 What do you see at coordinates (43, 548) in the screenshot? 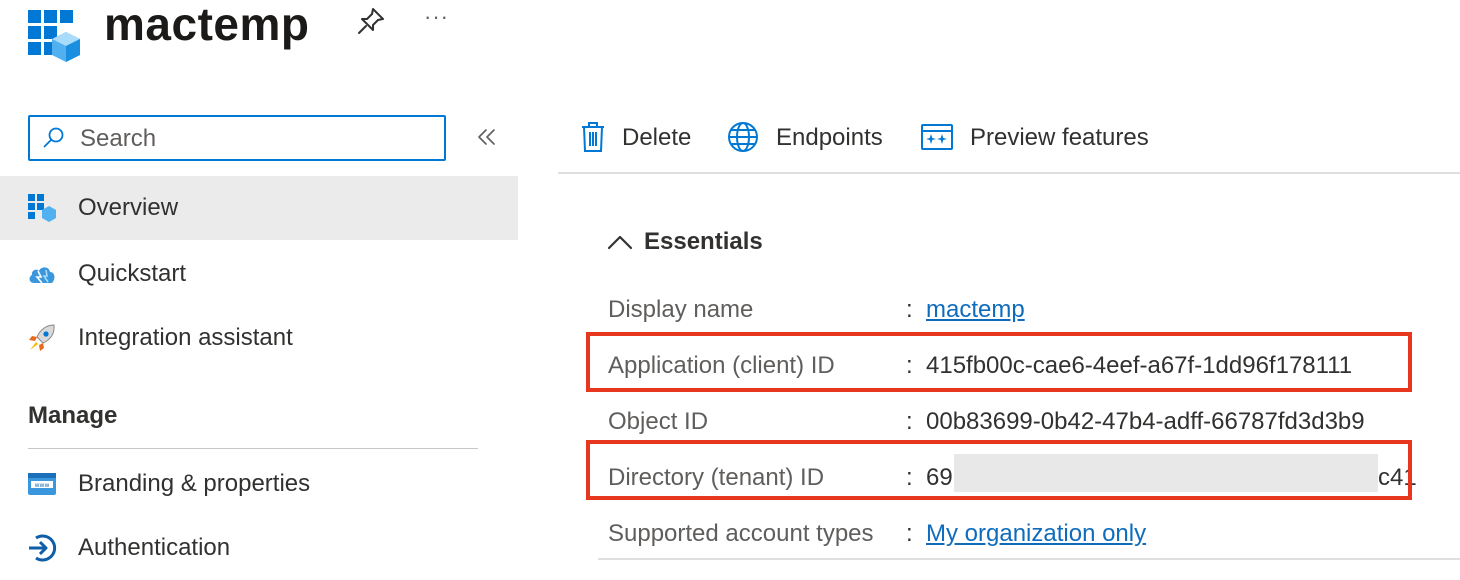
I see `authentication-icon` at bounding box center [43, 548].